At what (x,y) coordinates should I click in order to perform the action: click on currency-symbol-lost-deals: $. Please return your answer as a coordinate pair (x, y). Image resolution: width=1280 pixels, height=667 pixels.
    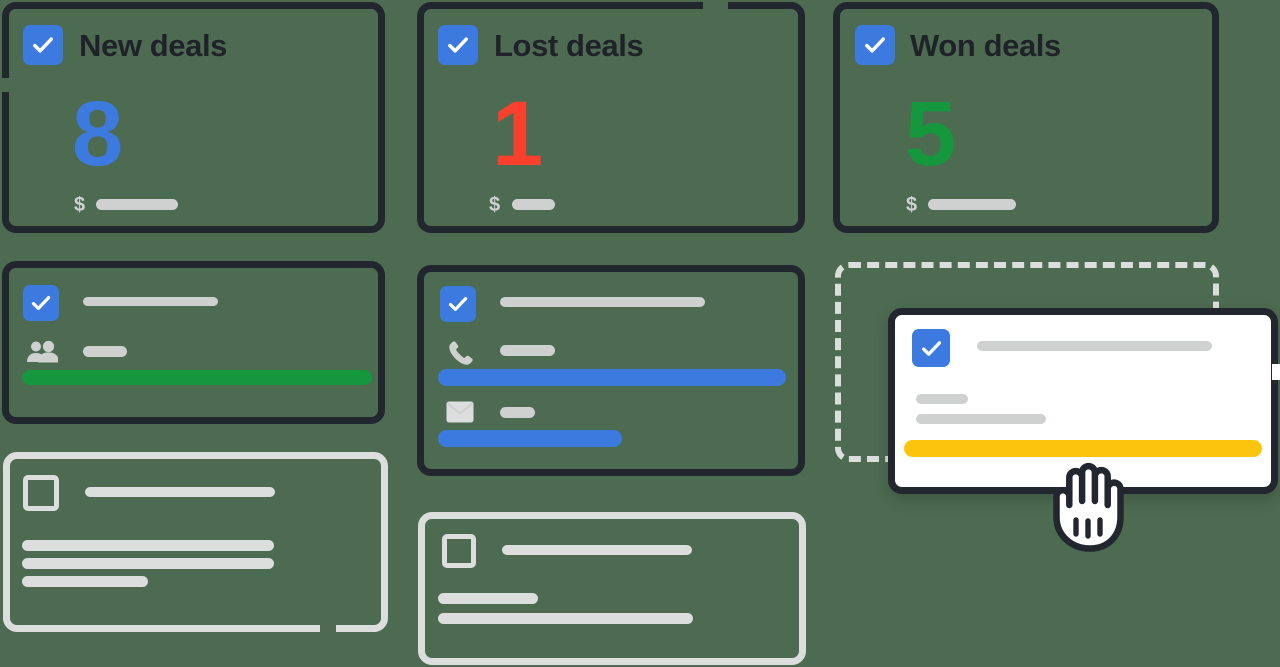
    Looking at the image, I should click on (495, 205).